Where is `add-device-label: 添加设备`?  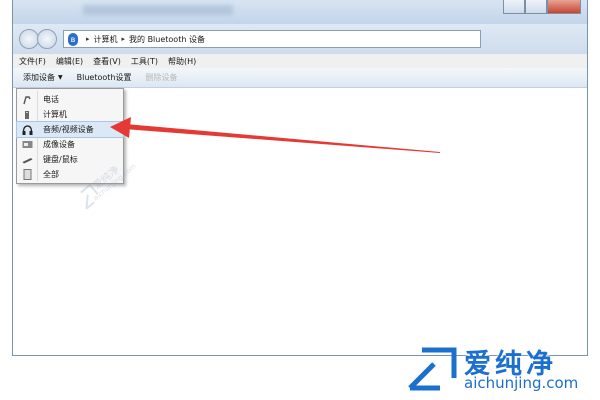
add-device-label: 添加设备 is located at coordinates (39, 77).